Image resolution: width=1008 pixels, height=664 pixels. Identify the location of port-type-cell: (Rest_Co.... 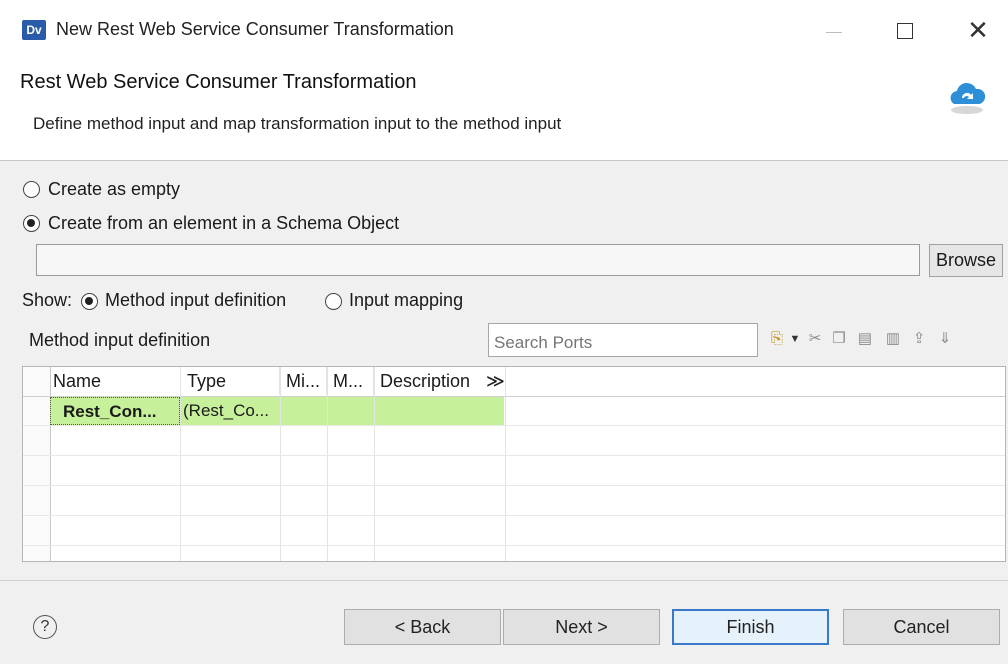
(230, 411).